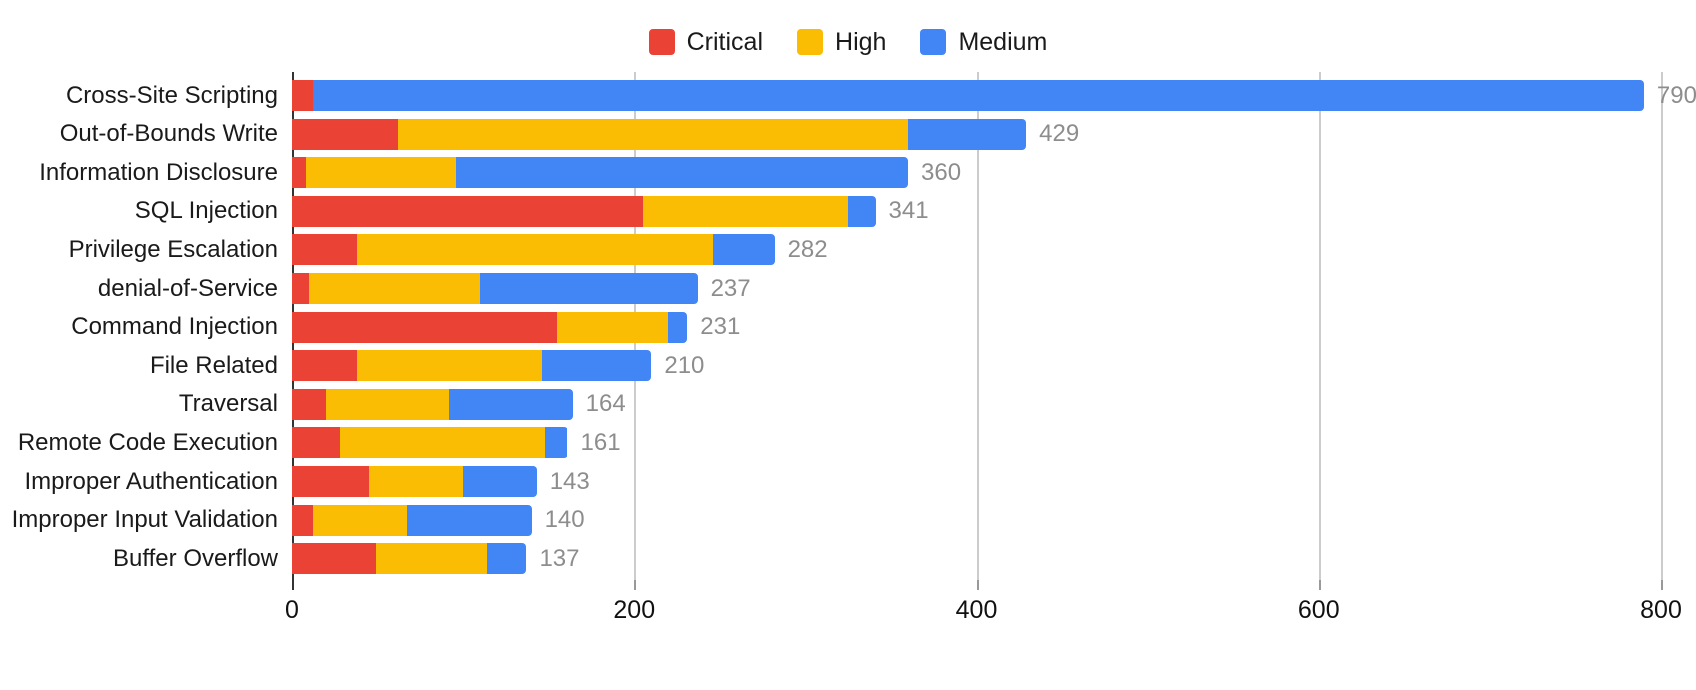 The width and height of the screenshot is (1696, 690). I want to click on bar-total-label: 143, so click(569, 481).